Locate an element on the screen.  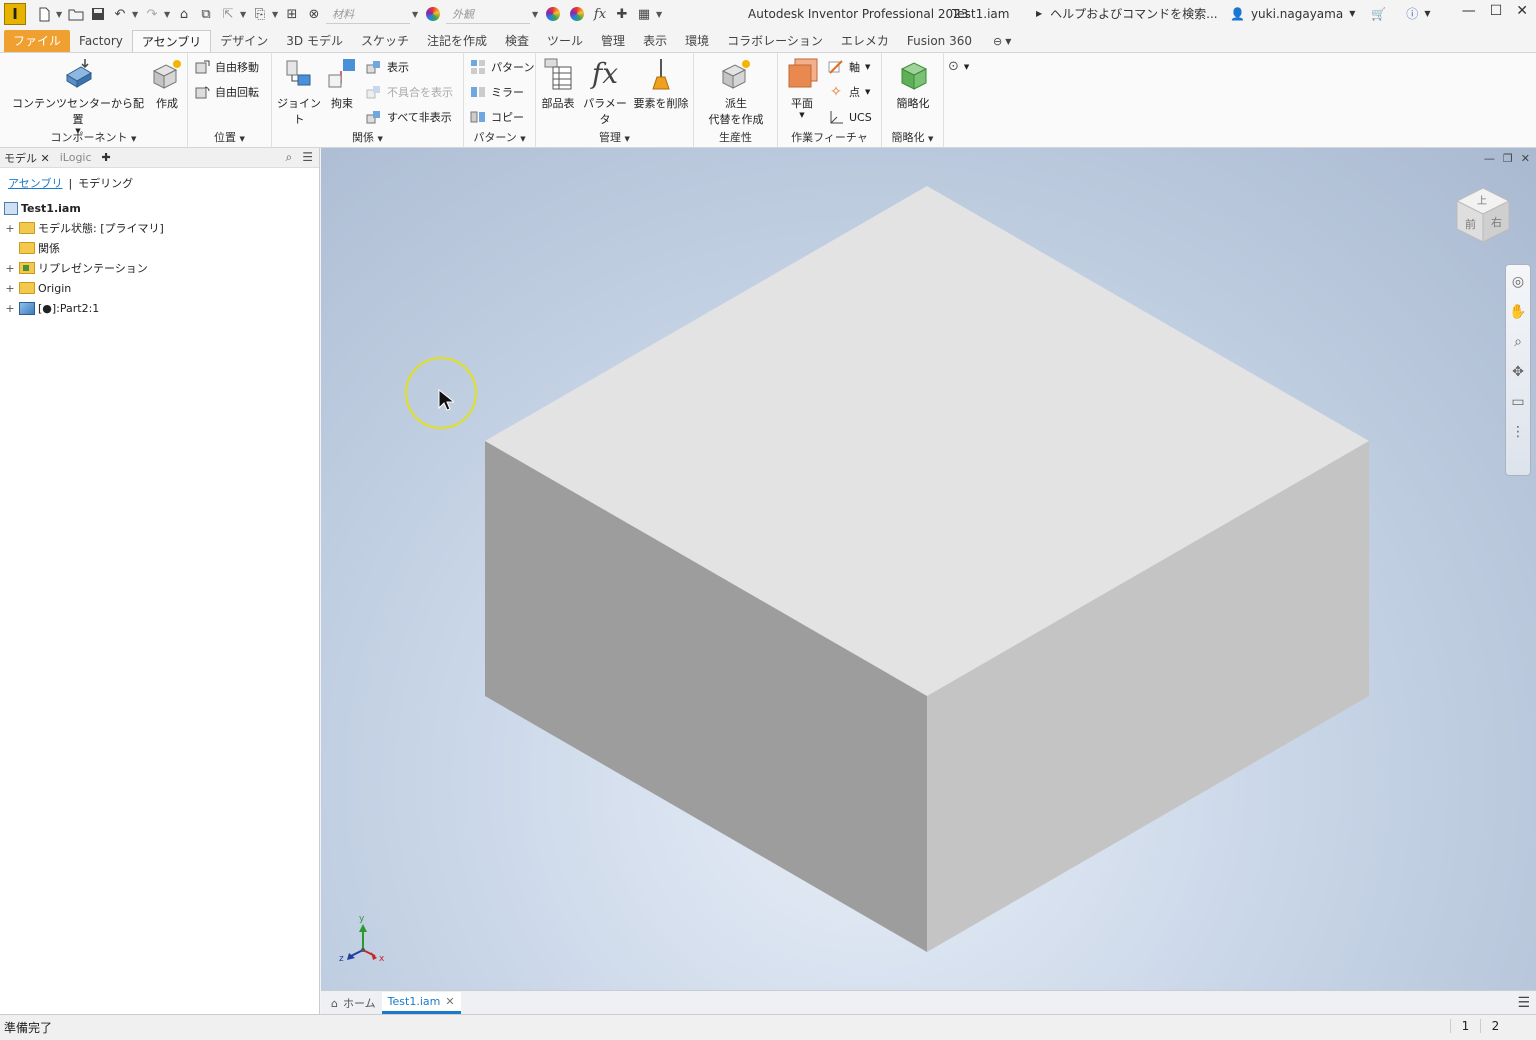
panel-position-title: 位置 ▼ is located at coordinates (229, 137).